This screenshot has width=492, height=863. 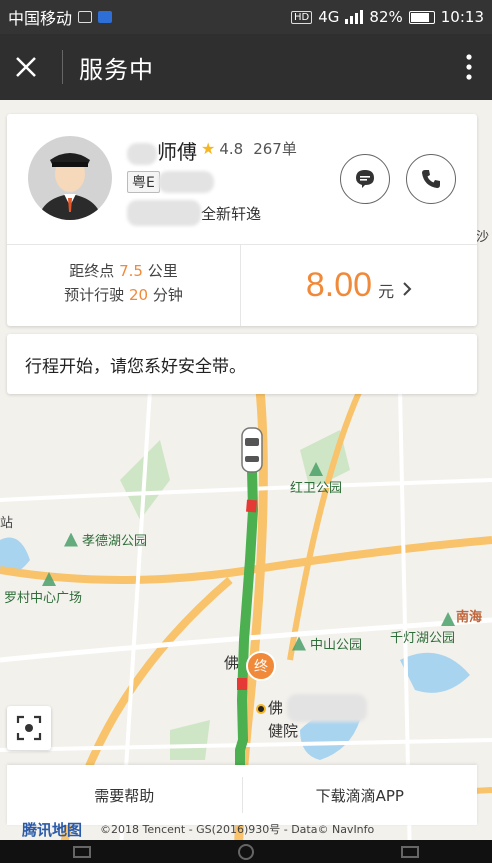 I want to click on signal-icon, so click(x=354, y=17).